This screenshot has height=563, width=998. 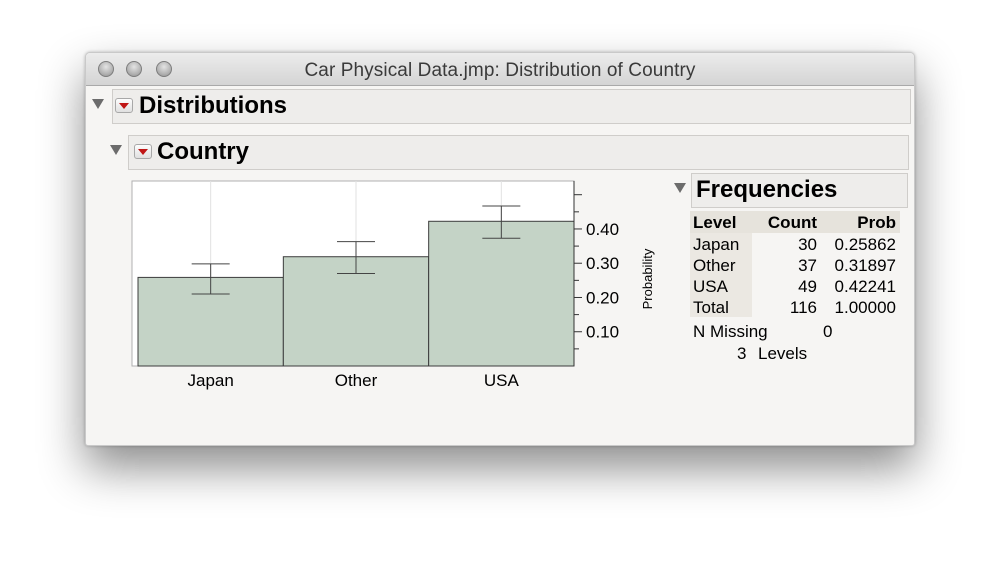 What do you see at coordinates (876, 222) in the screenshot?
I see `prob-column-header: Prob` at bounding box center [876, 222].